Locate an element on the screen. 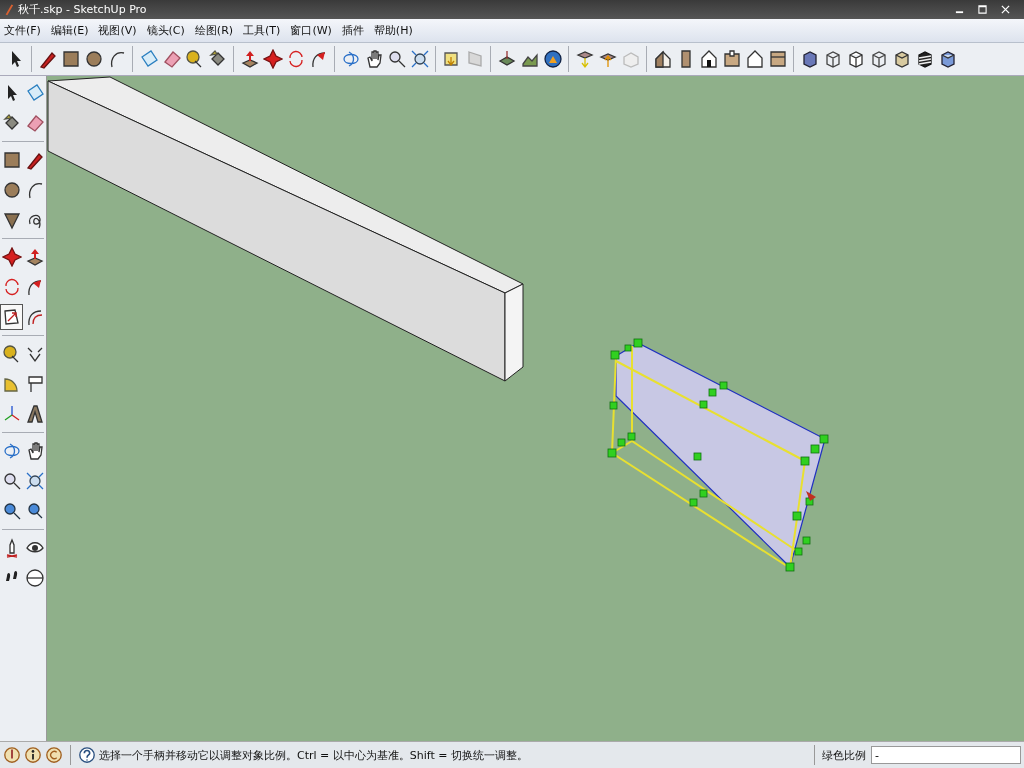  pencil-icon is located at coordinates (9, 9).